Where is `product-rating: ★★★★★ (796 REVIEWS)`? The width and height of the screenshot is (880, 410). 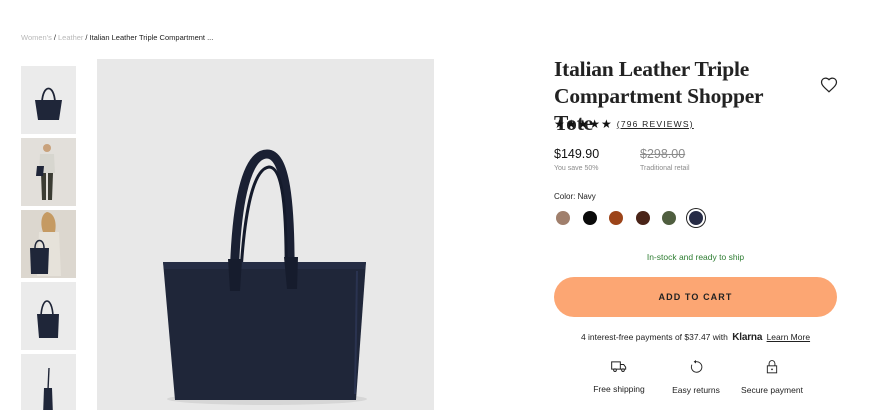
product-rating: ★★★★★ (796 REVIEWS) is located at coordinates (624, 124).